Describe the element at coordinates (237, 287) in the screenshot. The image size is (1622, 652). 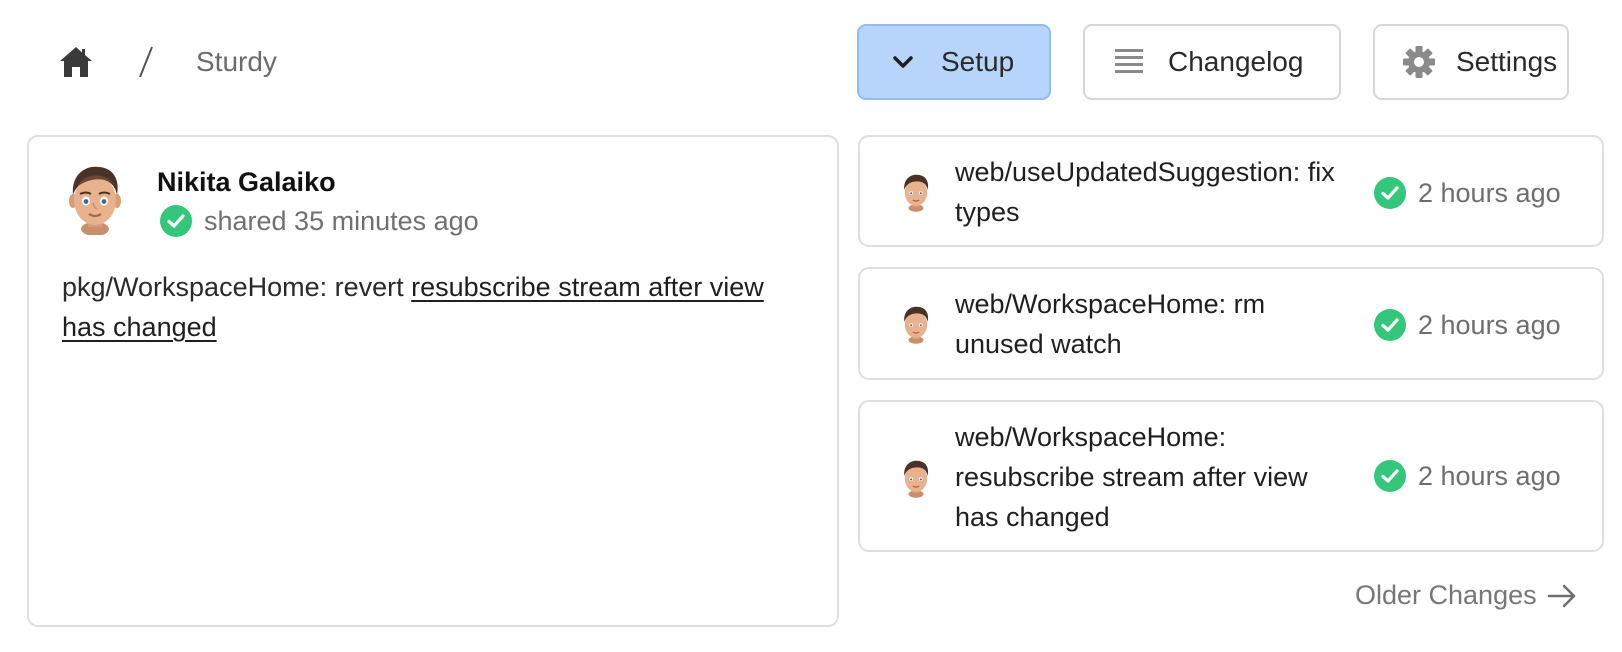
I see `commit-message-prefix: pkg/WorkspaceHome: revert` at that location.